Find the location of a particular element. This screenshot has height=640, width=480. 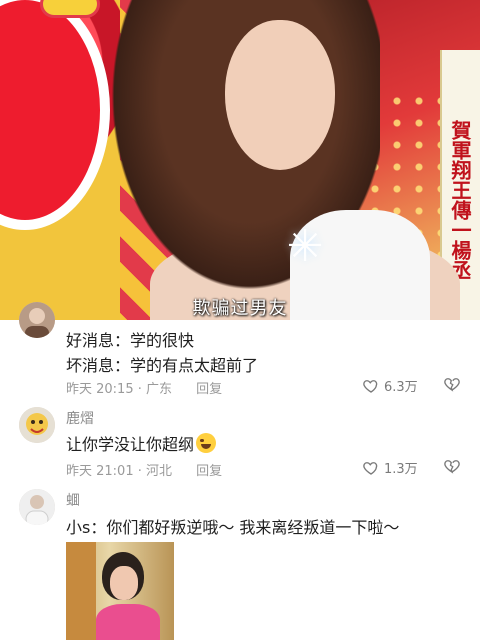

comment-location: 河北 is located at coordinates (159, 471).